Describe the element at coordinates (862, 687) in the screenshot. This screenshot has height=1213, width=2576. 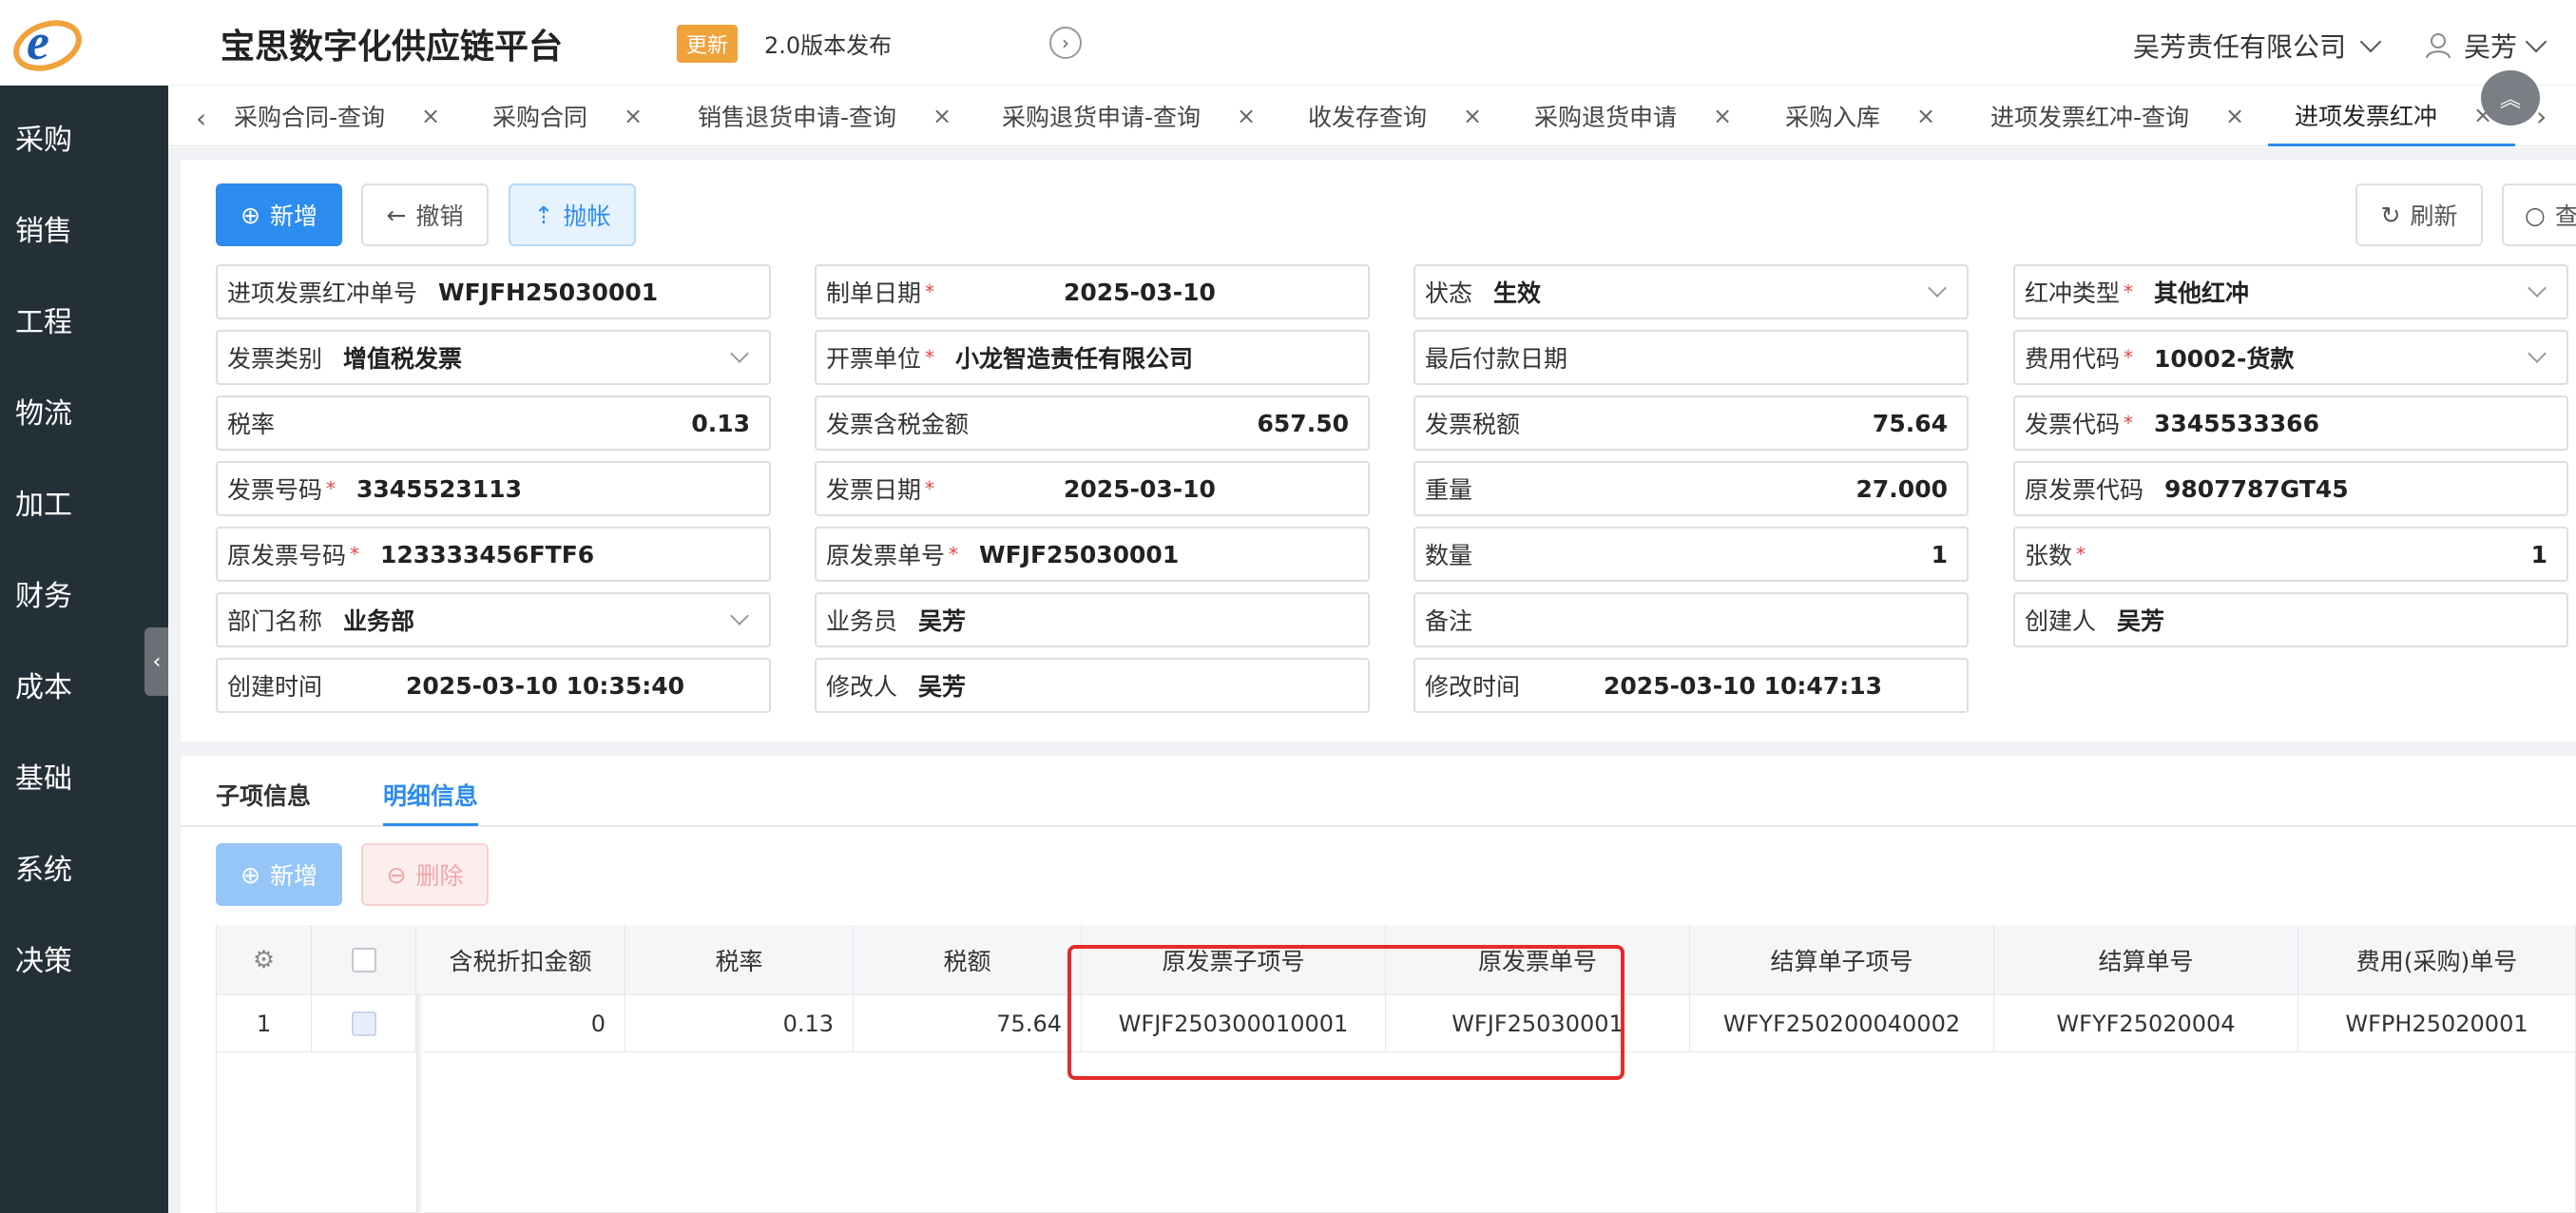
I see `field-label: 修改人` at that location.